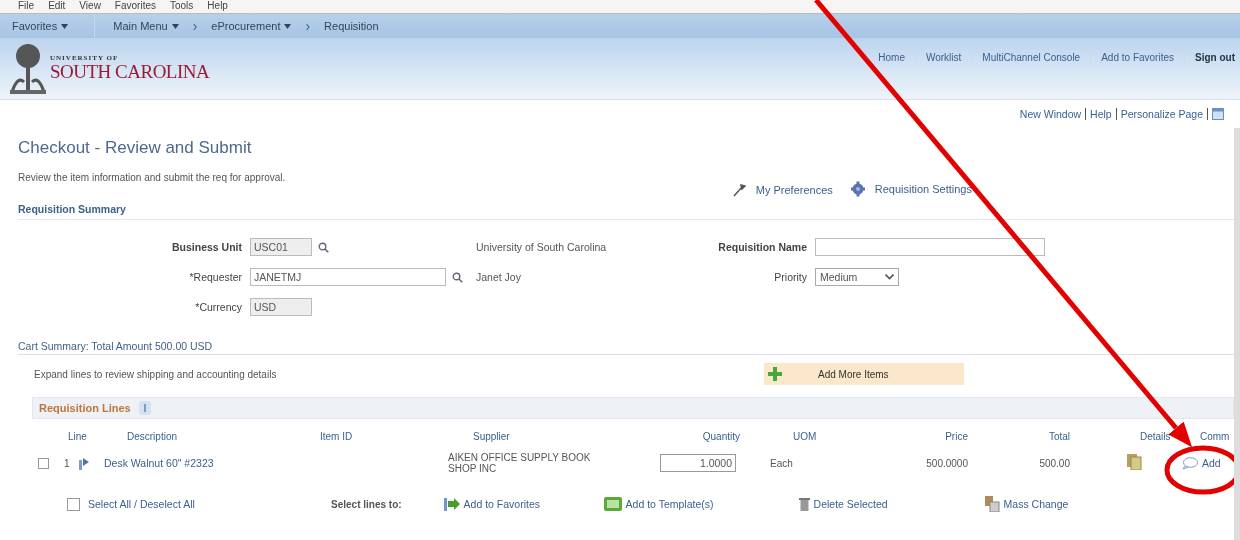 The width and height of the screenshot is (1240, 540). Describe the element at coordinates (991, 504) in the screenshot. I see `documents-icon` at that location.